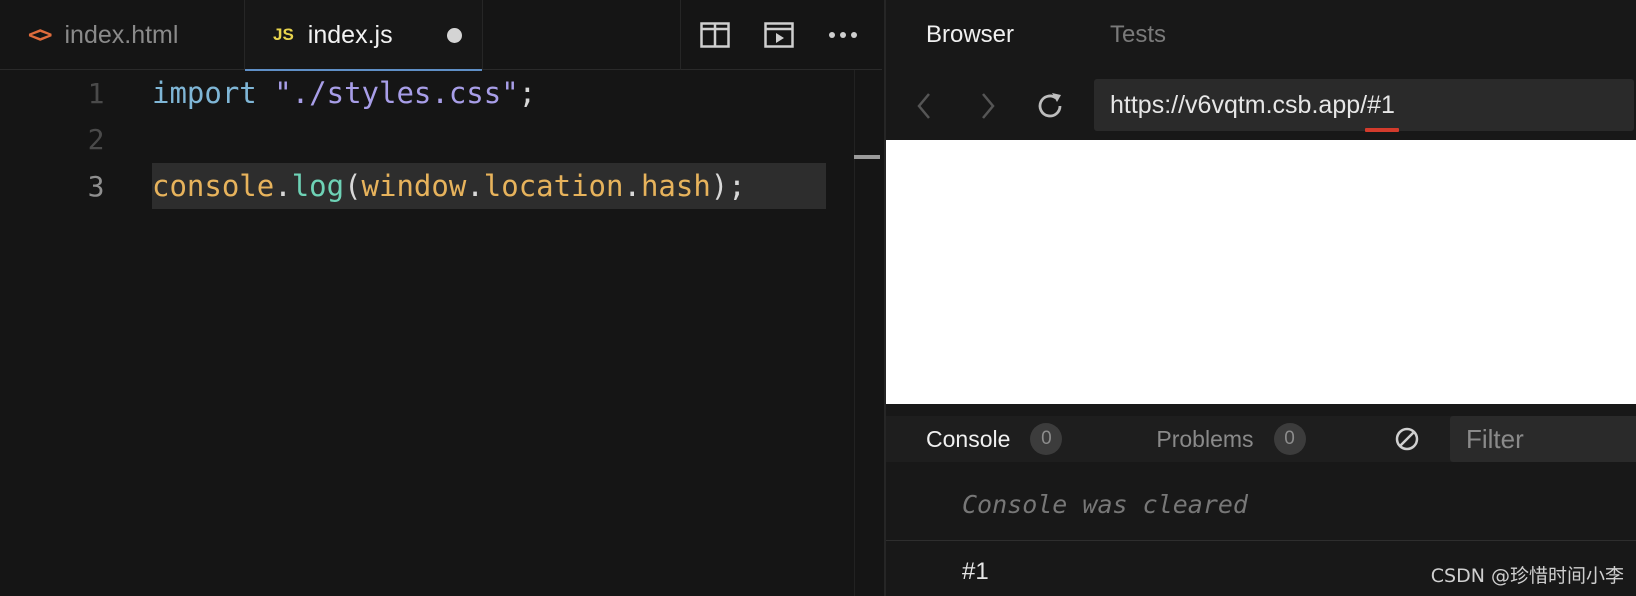  I want to click on back-button, so click(924, 106).